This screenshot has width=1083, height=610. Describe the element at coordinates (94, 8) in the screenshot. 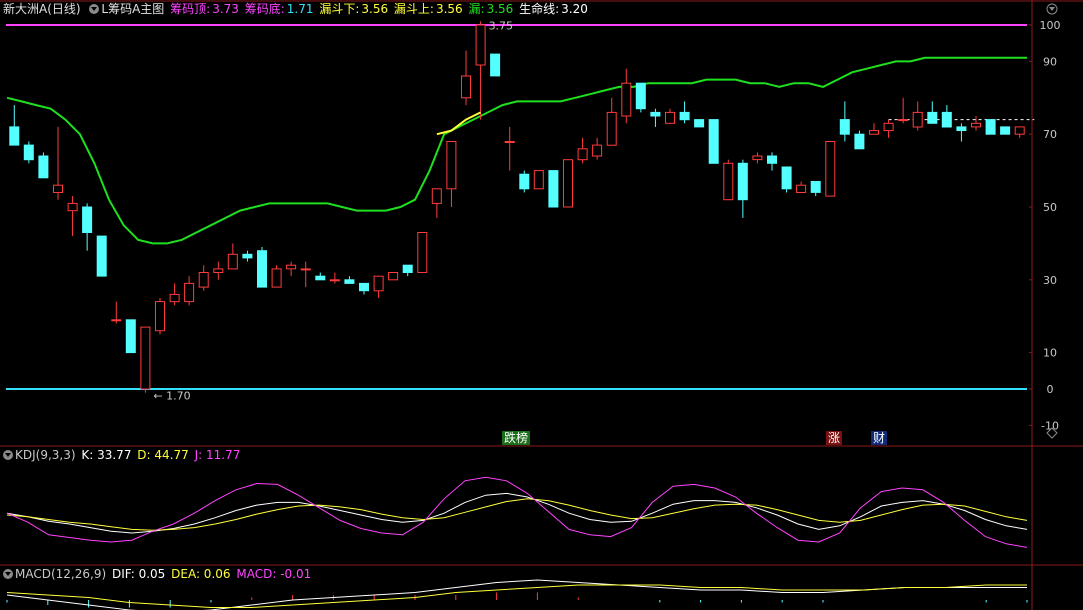

I see `indicator-menu-icon` at that location.